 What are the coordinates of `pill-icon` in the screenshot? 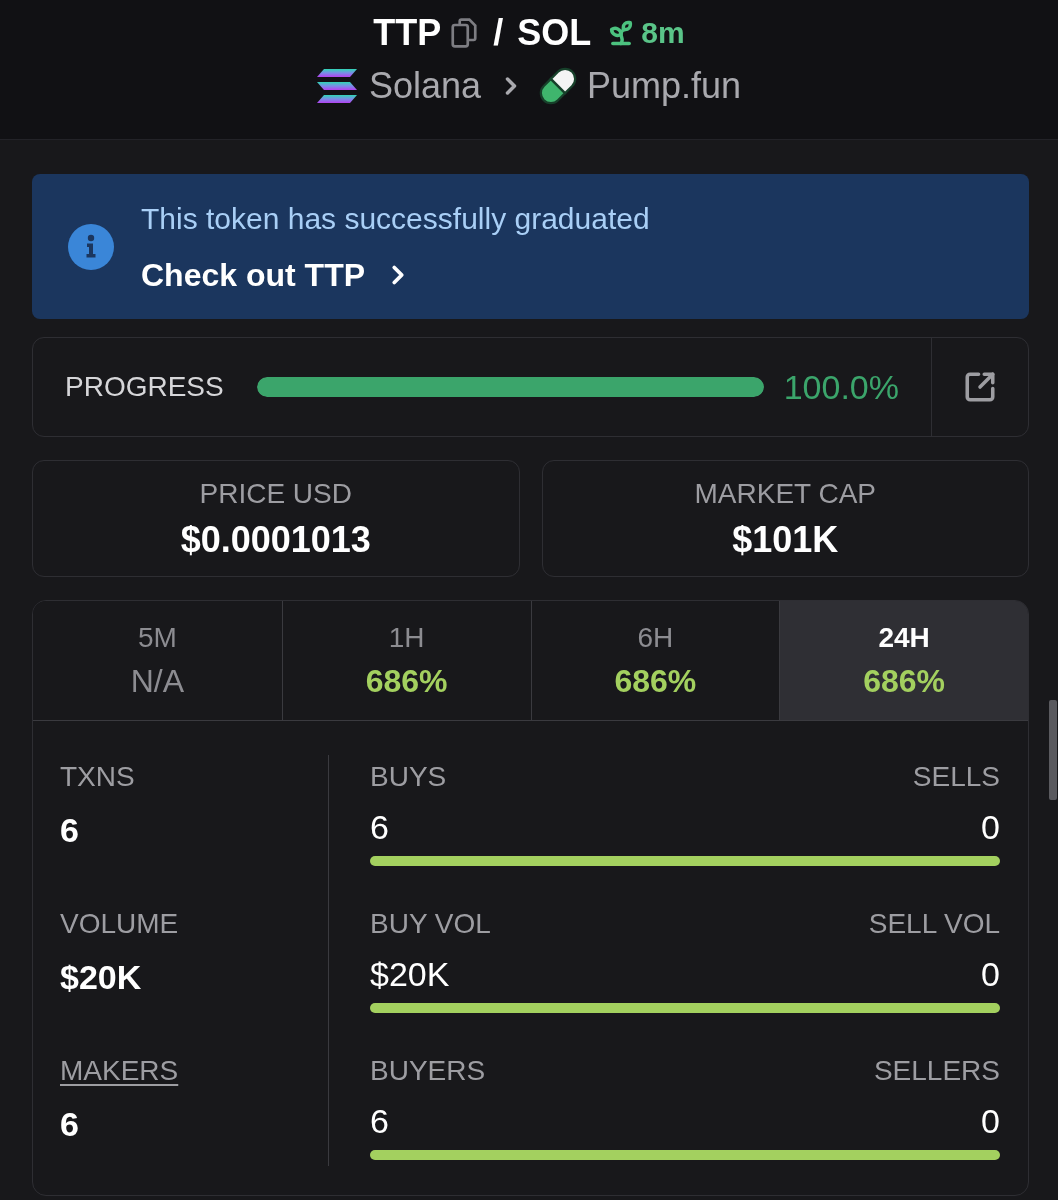 It's located at (558, 86).